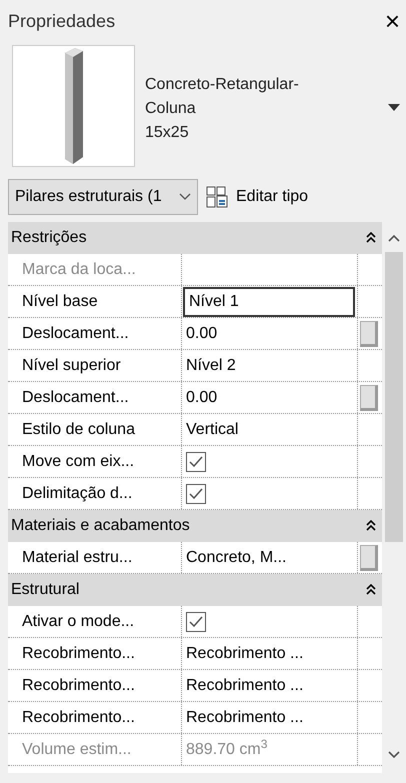  I want to click on panel-title: Propriedades, so click(62, 21).